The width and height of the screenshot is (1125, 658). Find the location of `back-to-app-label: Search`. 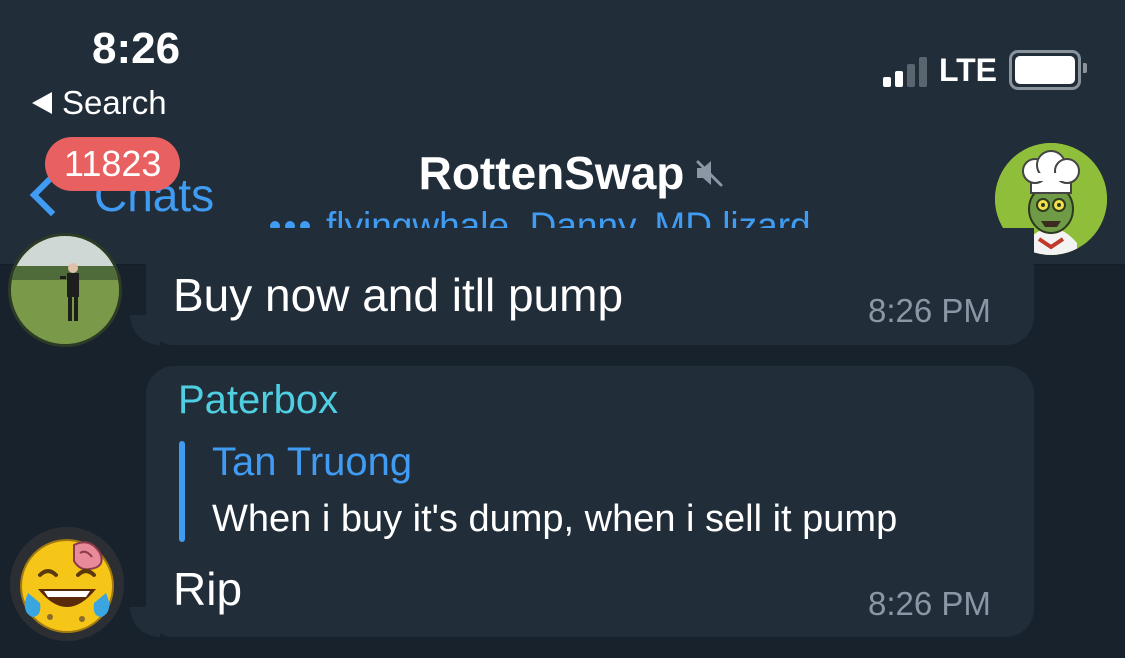

back-to-app-label: Search is located at coordinates (114, 102).